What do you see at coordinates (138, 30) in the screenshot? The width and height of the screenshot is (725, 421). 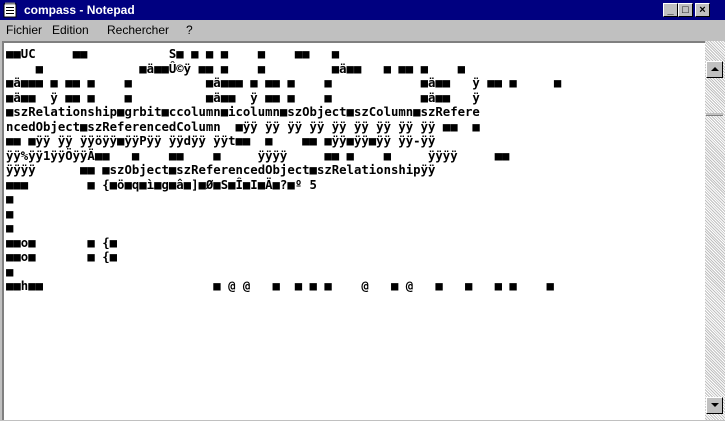 I see `menu-rechercher: Rechercher` at bounding box center [138, 30].